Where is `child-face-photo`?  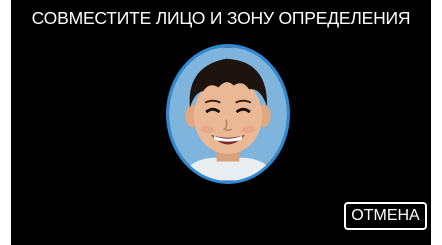
child-face-photo is located at coordinates (228, 114).